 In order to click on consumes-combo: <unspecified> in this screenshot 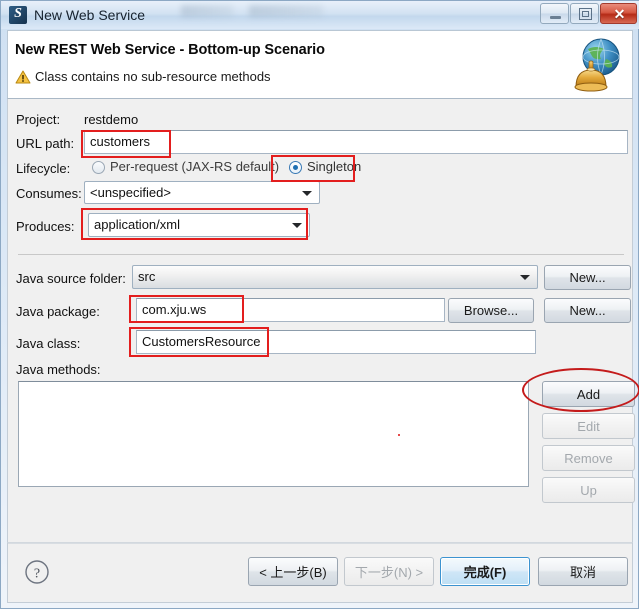, I will do `click(202, 192)`.